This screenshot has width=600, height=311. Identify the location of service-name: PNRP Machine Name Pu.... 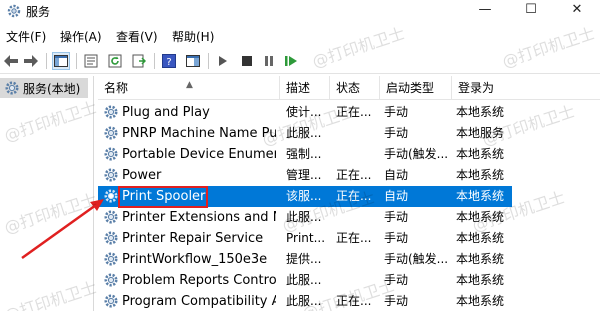
(199, 133).